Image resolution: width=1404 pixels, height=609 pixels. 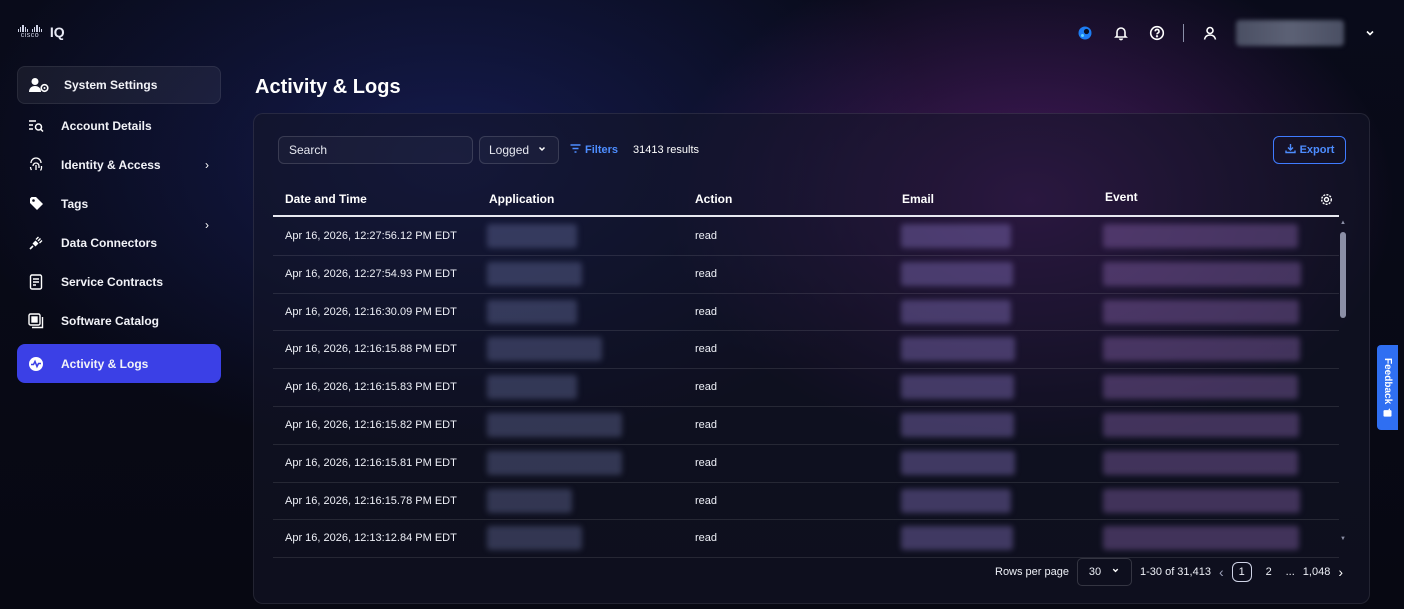 What do you see at coordinates (119, 363) in the screenshot?
I see `sidebar-item-activity-logs: Activity & Logs` at bounding box center [119, 363].